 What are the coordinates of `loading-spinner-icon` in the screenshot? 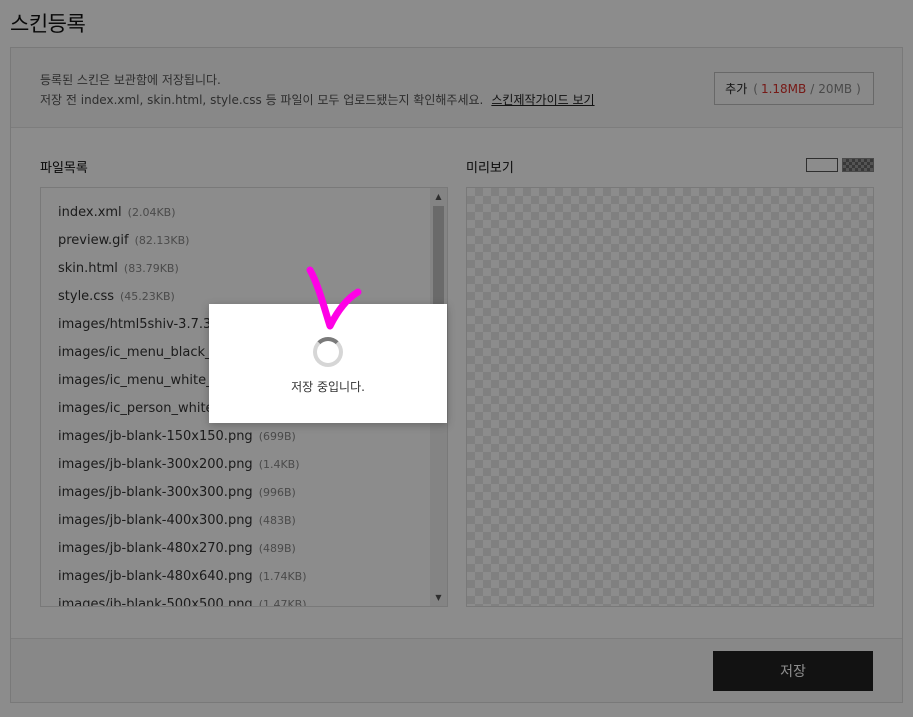 It's located at (328, 352).